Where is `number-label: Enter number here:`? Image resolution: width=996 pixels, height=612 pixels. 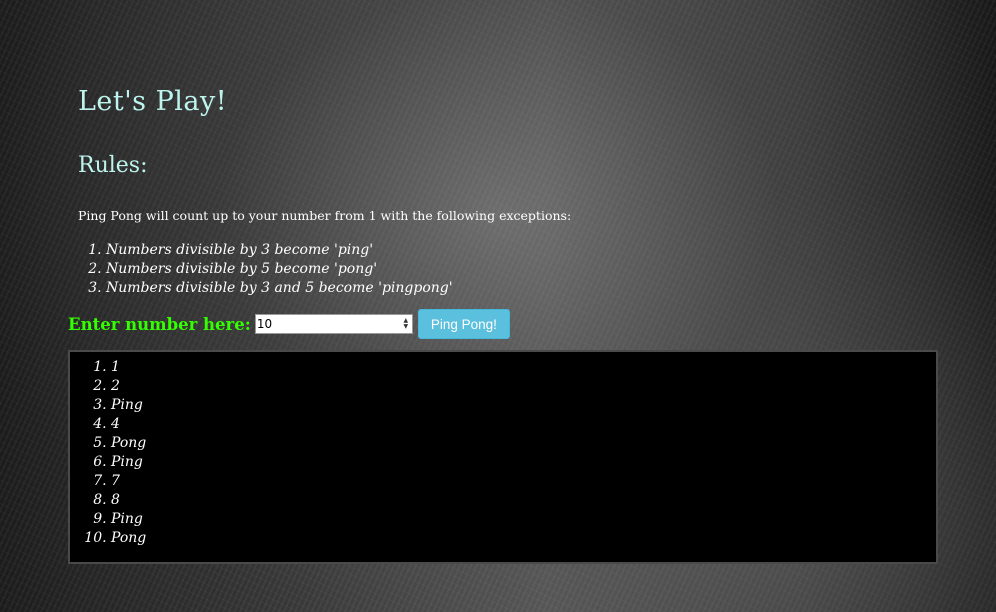
number-label: Enter number here: is located at coordinates (159, 324).